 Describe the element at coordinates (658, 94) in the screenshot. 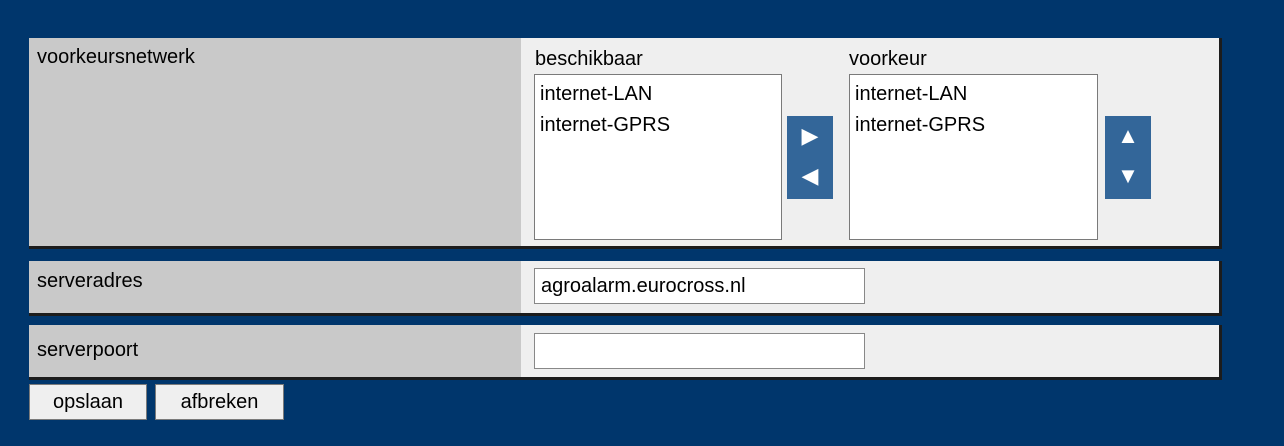

I see `available-option: internet-LAN` at that location.